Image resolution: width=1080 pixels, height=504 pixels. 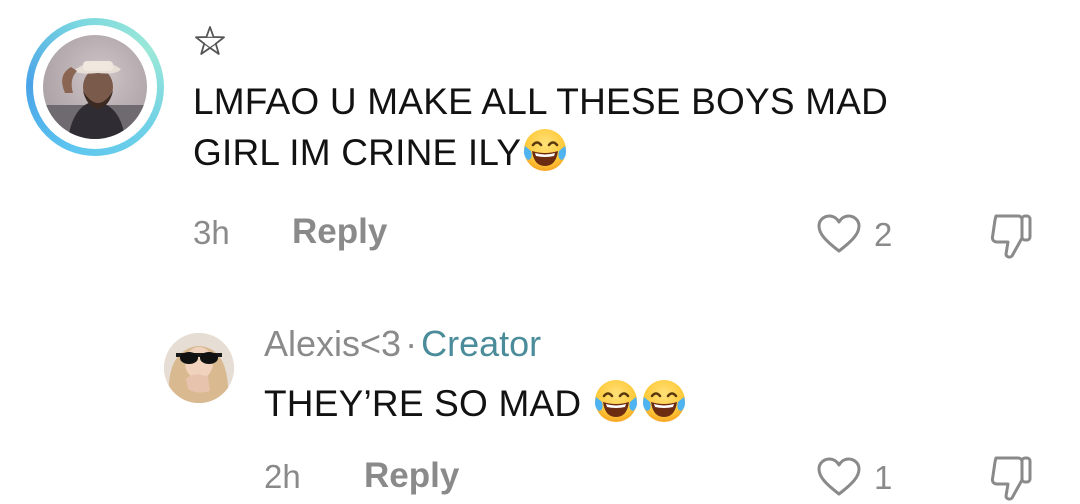 What do you see at coordinates (332, 343) in the screenshot?
I see `comment-author: Alexis<3` at bounding box center [332, 343].